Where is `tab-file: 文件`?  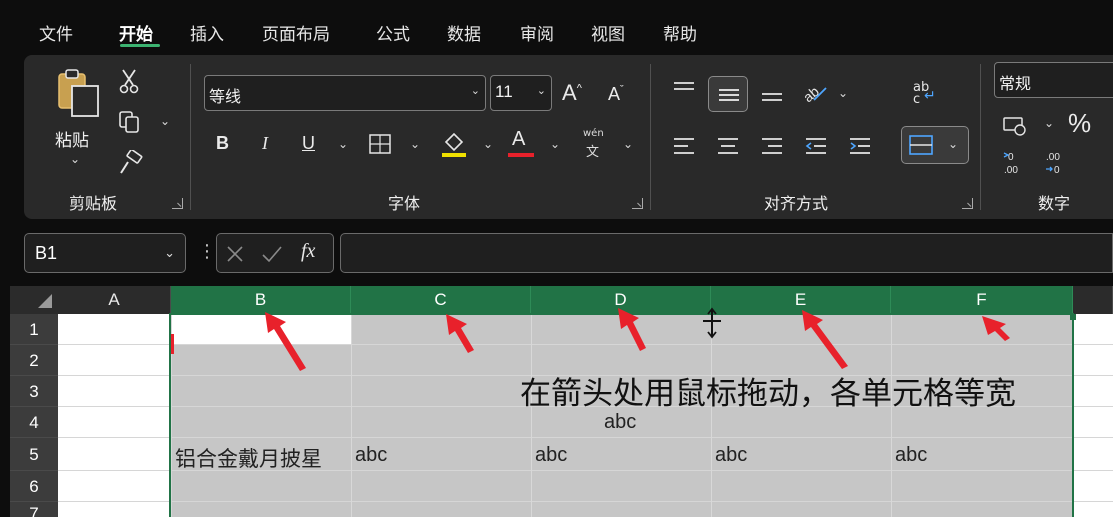 tab-file: 文件 is located at coordinates (56, 32).